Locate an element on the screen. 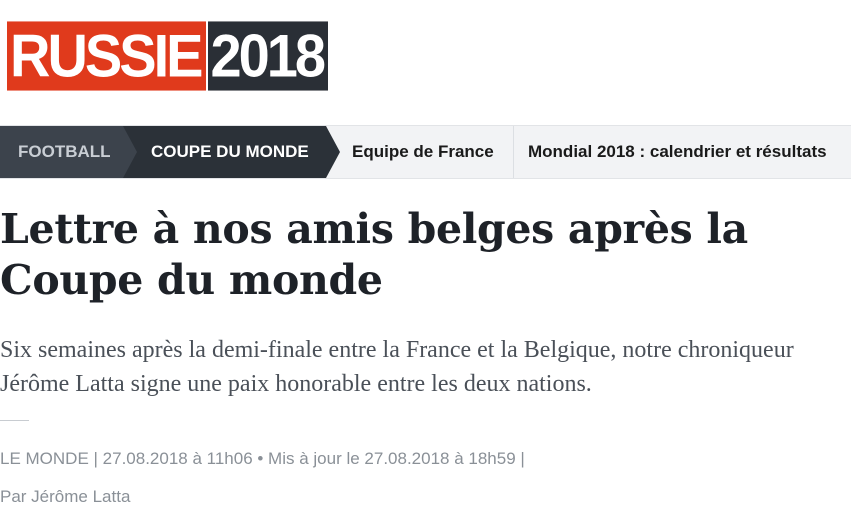  nav-link-label: Mondial 2018 : calendrier et résultats is located at coordinates (677, 151).